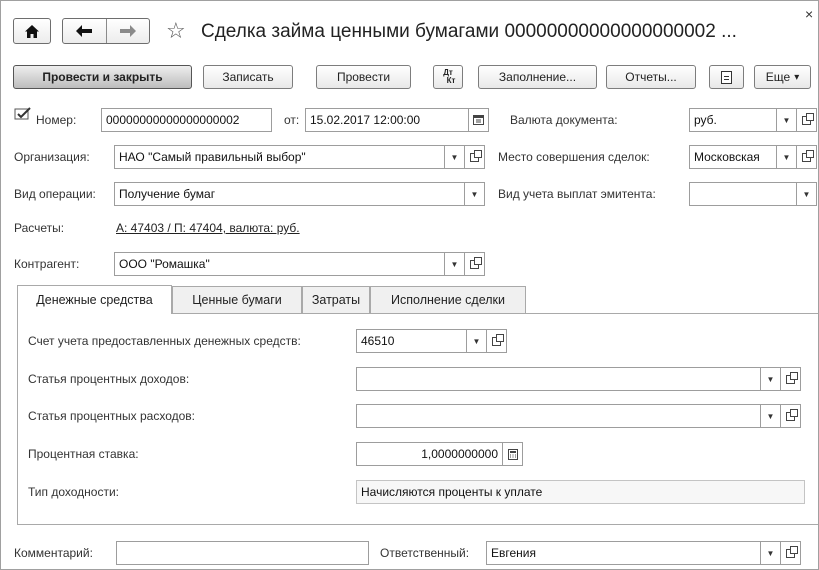  What do you see at coordinates (743, 120) in the screenshot?
I see `currency-select: руб. ▼` at bounding box center [743, 120].